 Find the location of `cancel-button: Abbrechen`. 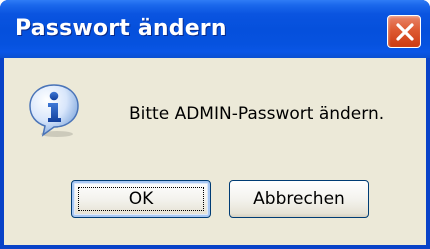

cancel-button: Abbrechen is located at coordinates (299, 199).